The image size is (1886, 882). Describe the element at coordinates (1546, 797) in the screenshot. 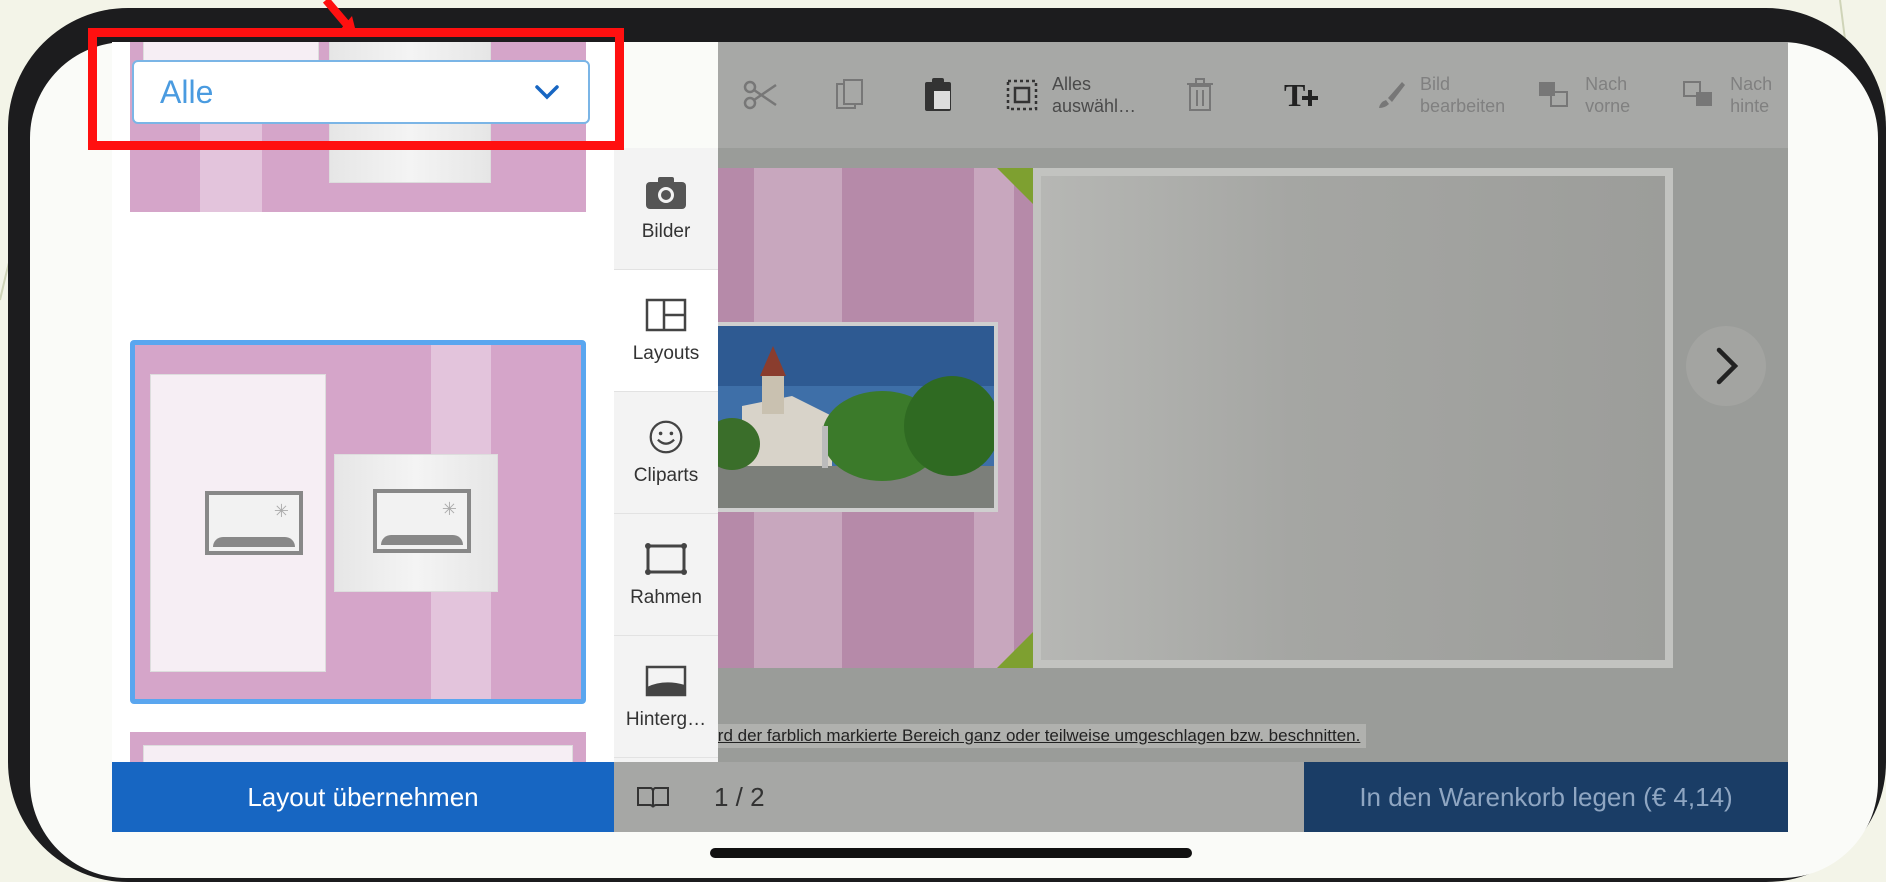

I see `add-to-cart-button: In den Warenkorb legen (€ 4,14)` at that location.